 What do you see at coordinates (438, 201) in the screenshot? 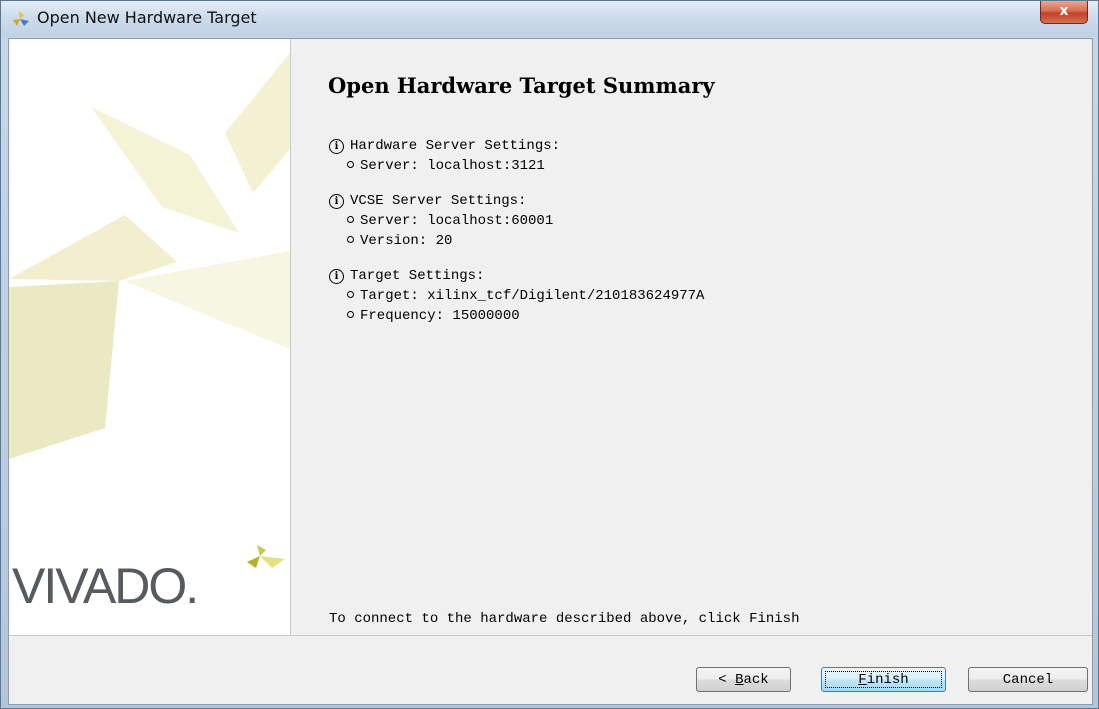
I see `section-title: VCSE Server Settings:` at bounding box center [438, 201].